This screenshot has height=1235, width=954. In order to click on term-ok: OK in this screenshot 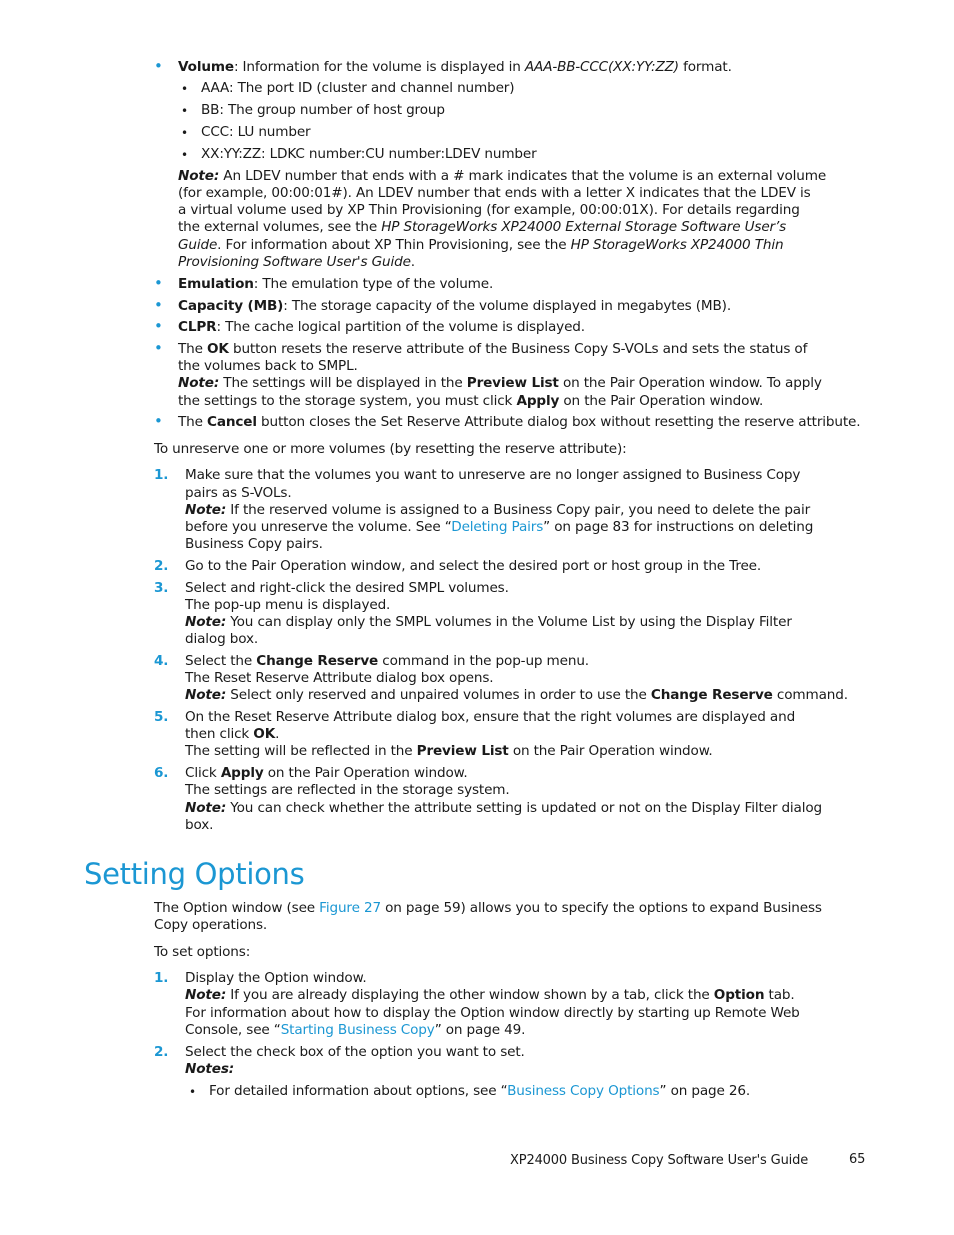, I will do `click(264, 734)`.